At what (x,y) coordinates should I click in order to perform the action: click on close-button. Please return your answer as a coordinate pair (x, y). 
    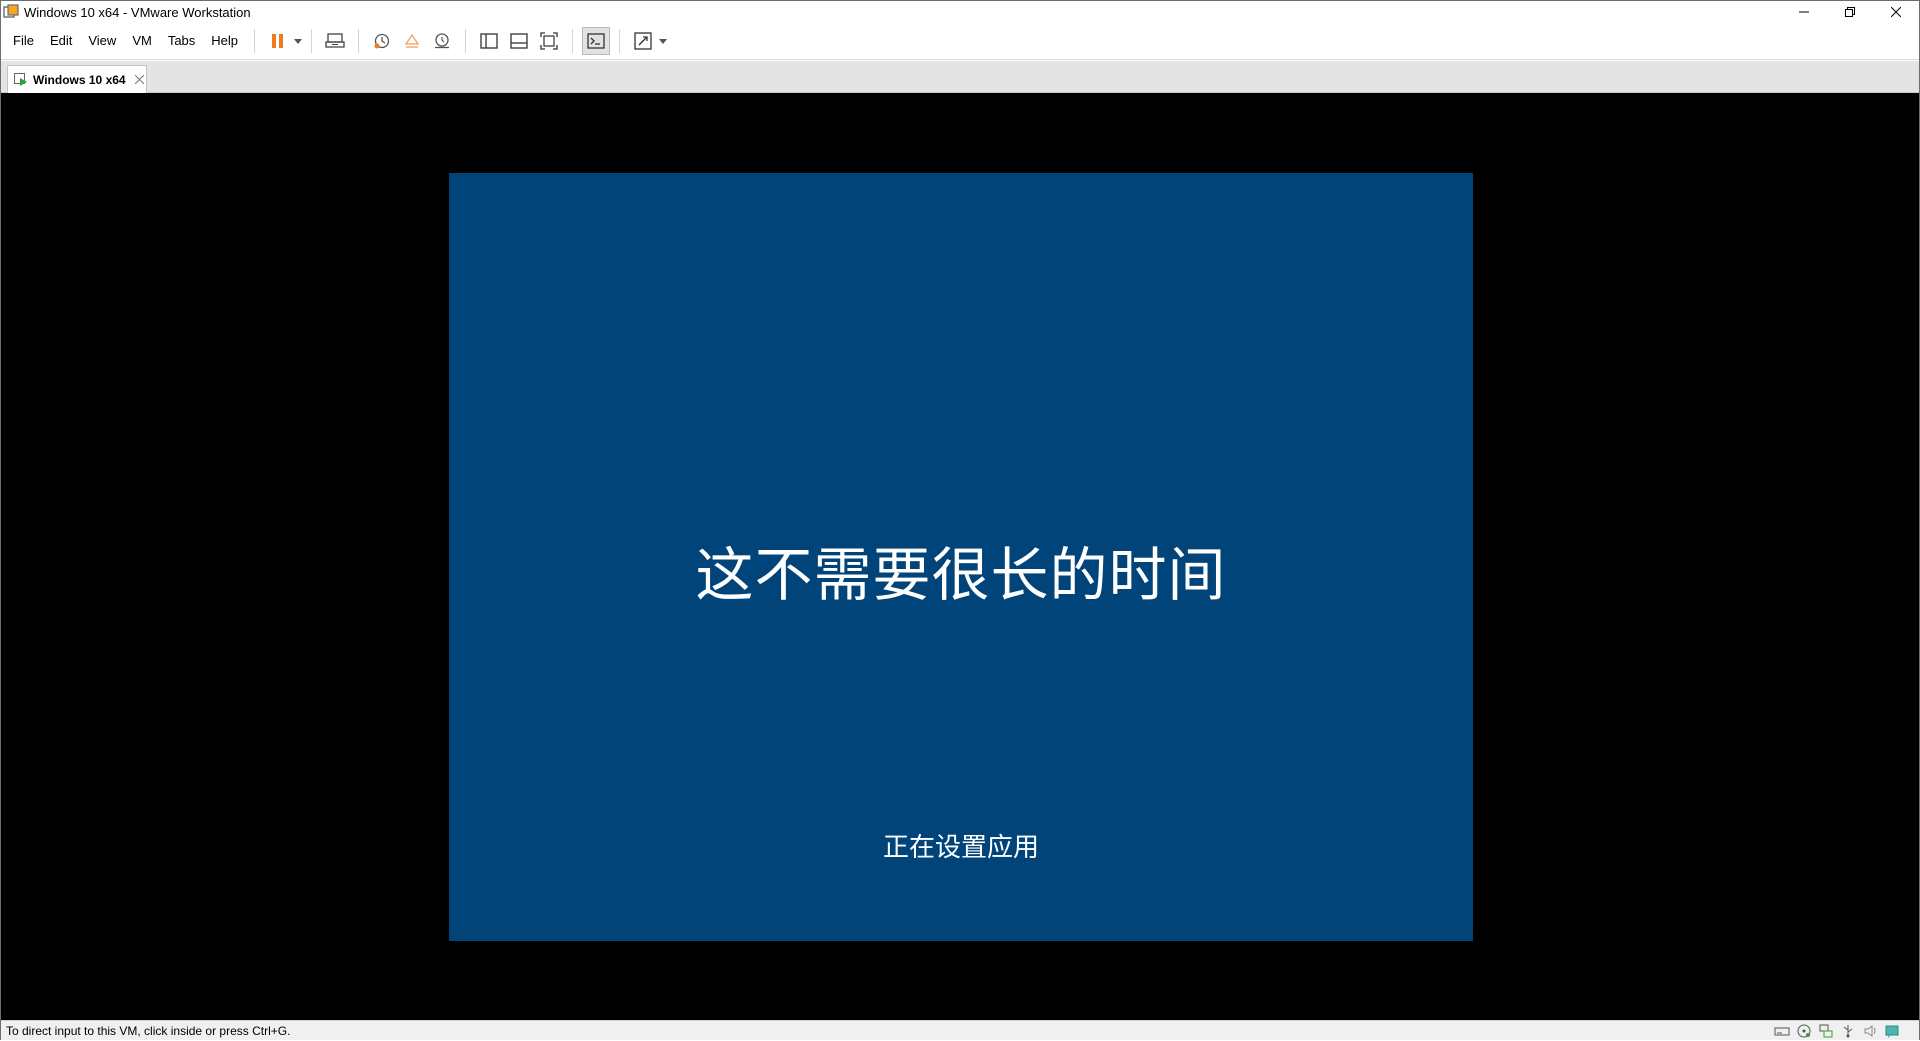
    Looking at the image, I should click on (1896, 12).